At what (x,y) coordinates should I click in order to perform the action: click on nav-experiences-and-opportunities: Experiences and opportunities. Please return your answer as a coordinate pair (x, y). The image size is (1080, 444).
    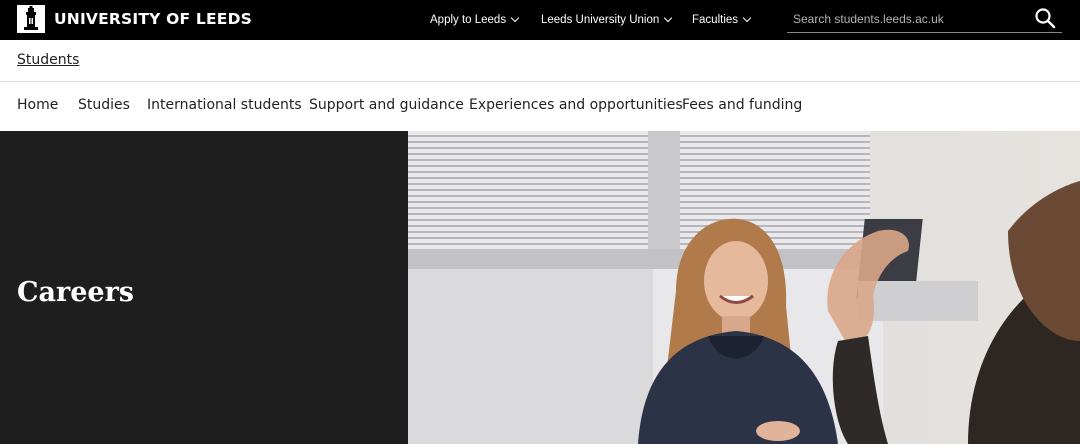
    Looking at the image, I should click on (576, 105).